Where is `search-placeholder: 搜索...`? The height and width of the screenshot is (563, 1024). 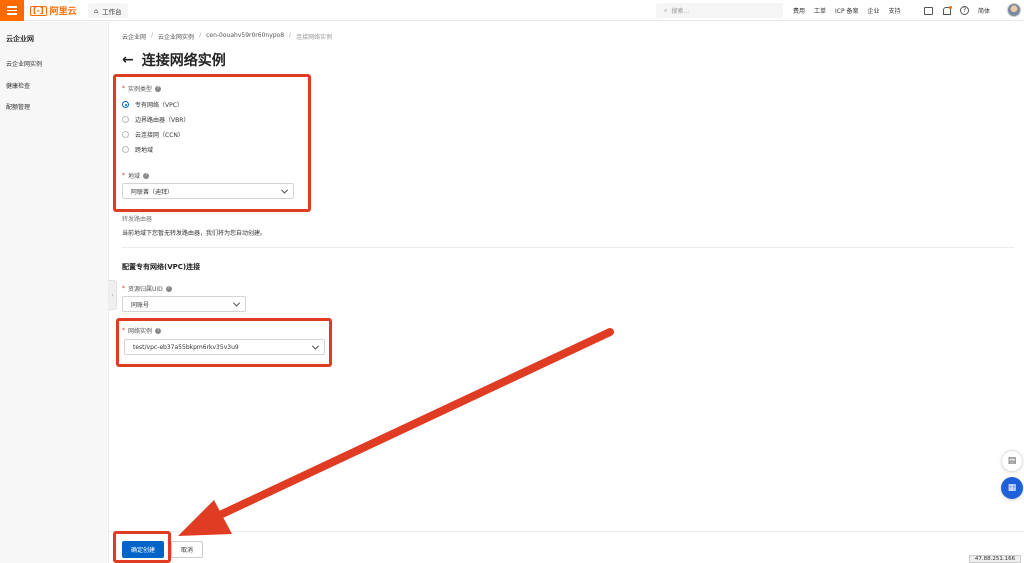 search-placeholder: 搜索... is located at coordinates (680, 11).